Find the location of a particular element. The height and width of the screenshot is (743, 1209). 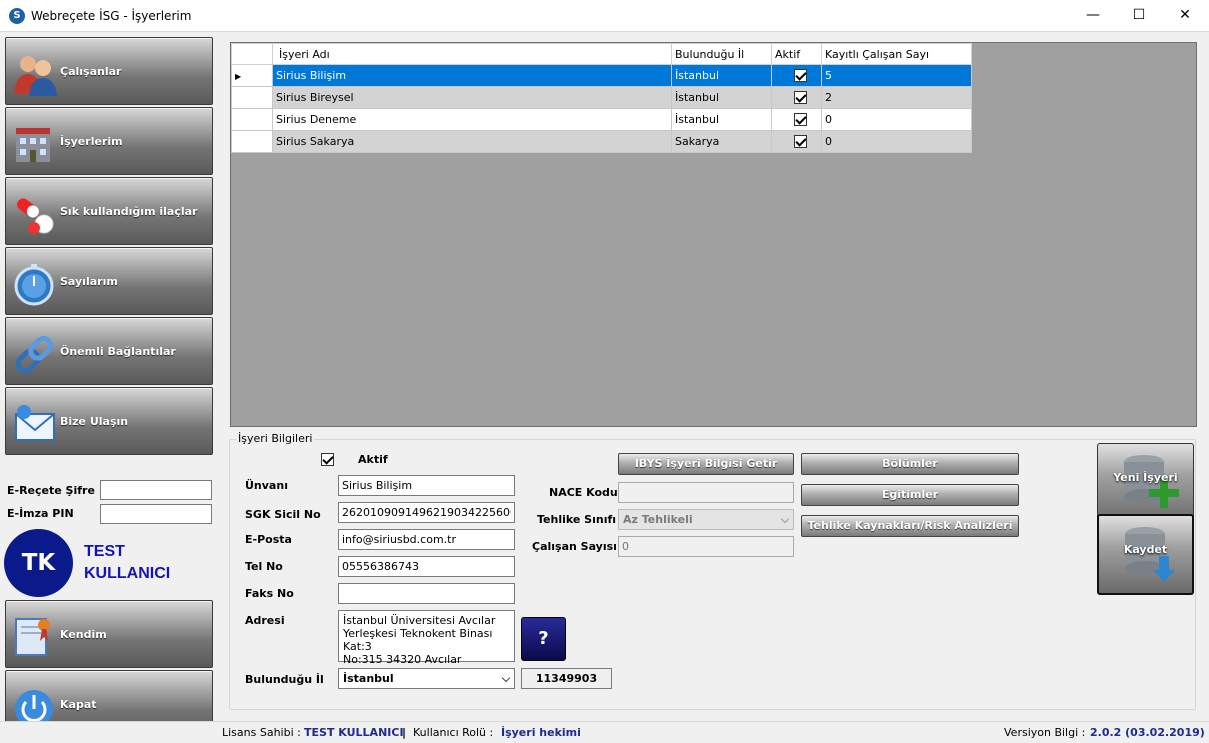

close-button: ✕ is located at coordinates (1185, 15).